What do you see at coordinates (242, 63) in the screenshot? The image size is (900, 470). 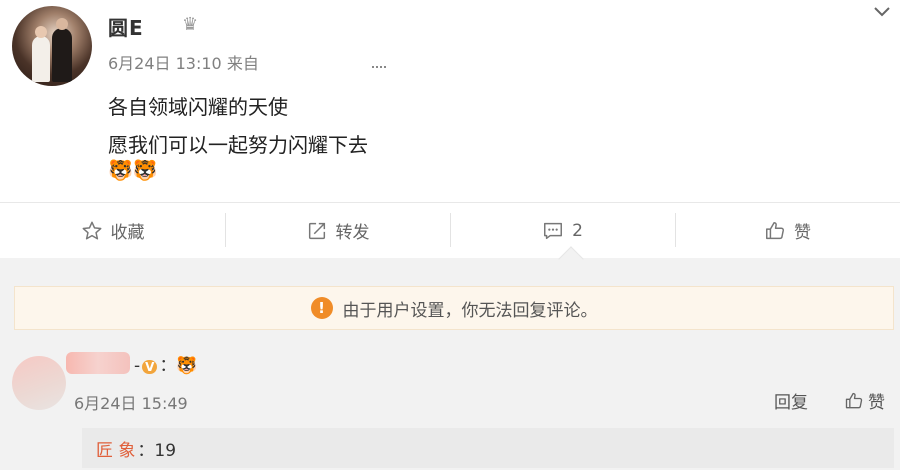 I see `post-source-prefix: 来自` at bounding box center [242, 63].